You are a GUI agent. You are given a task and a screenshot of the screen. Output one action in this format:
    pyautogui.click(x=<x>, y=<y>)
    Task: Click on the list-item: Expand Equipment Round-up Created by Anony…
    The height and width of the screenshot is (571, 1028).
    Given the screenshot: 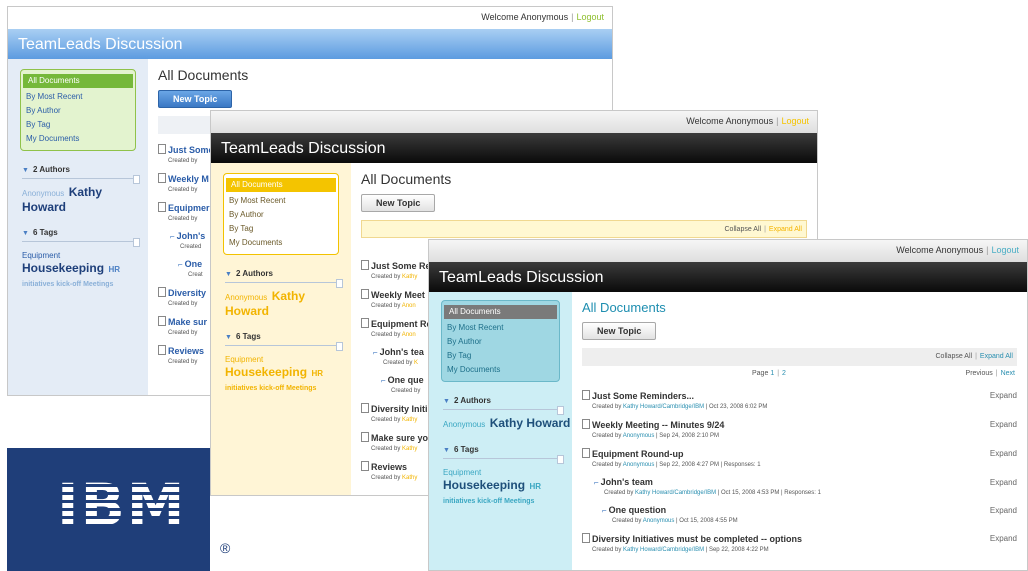 What is the action you would take?
    pyautogui.click(x=799, y=459)
    